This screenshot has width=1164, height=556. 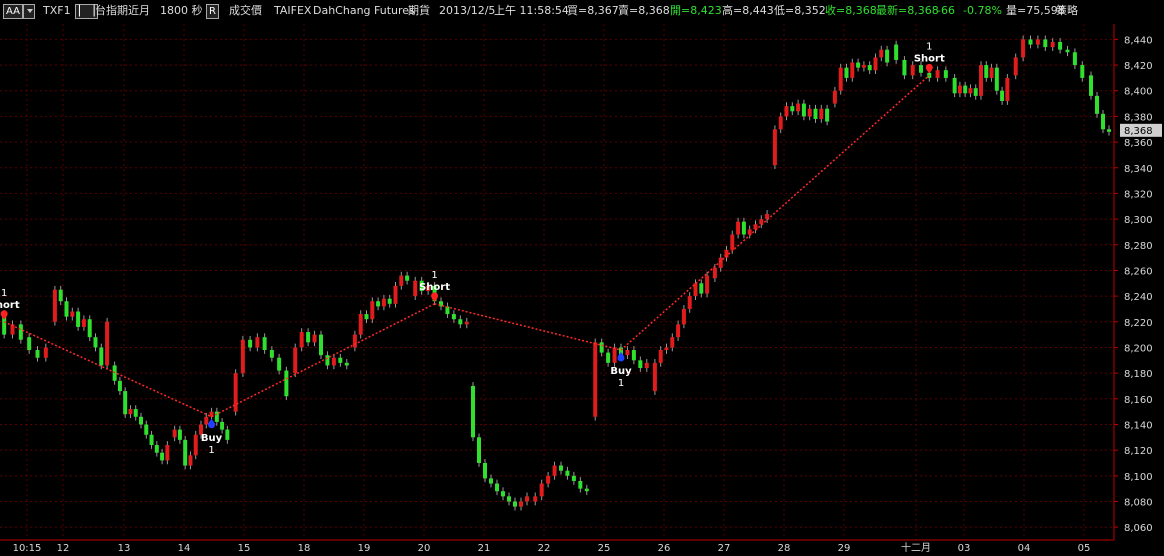 I want to click on y-tick-label: 8,220, so click(x=1138, y=323).